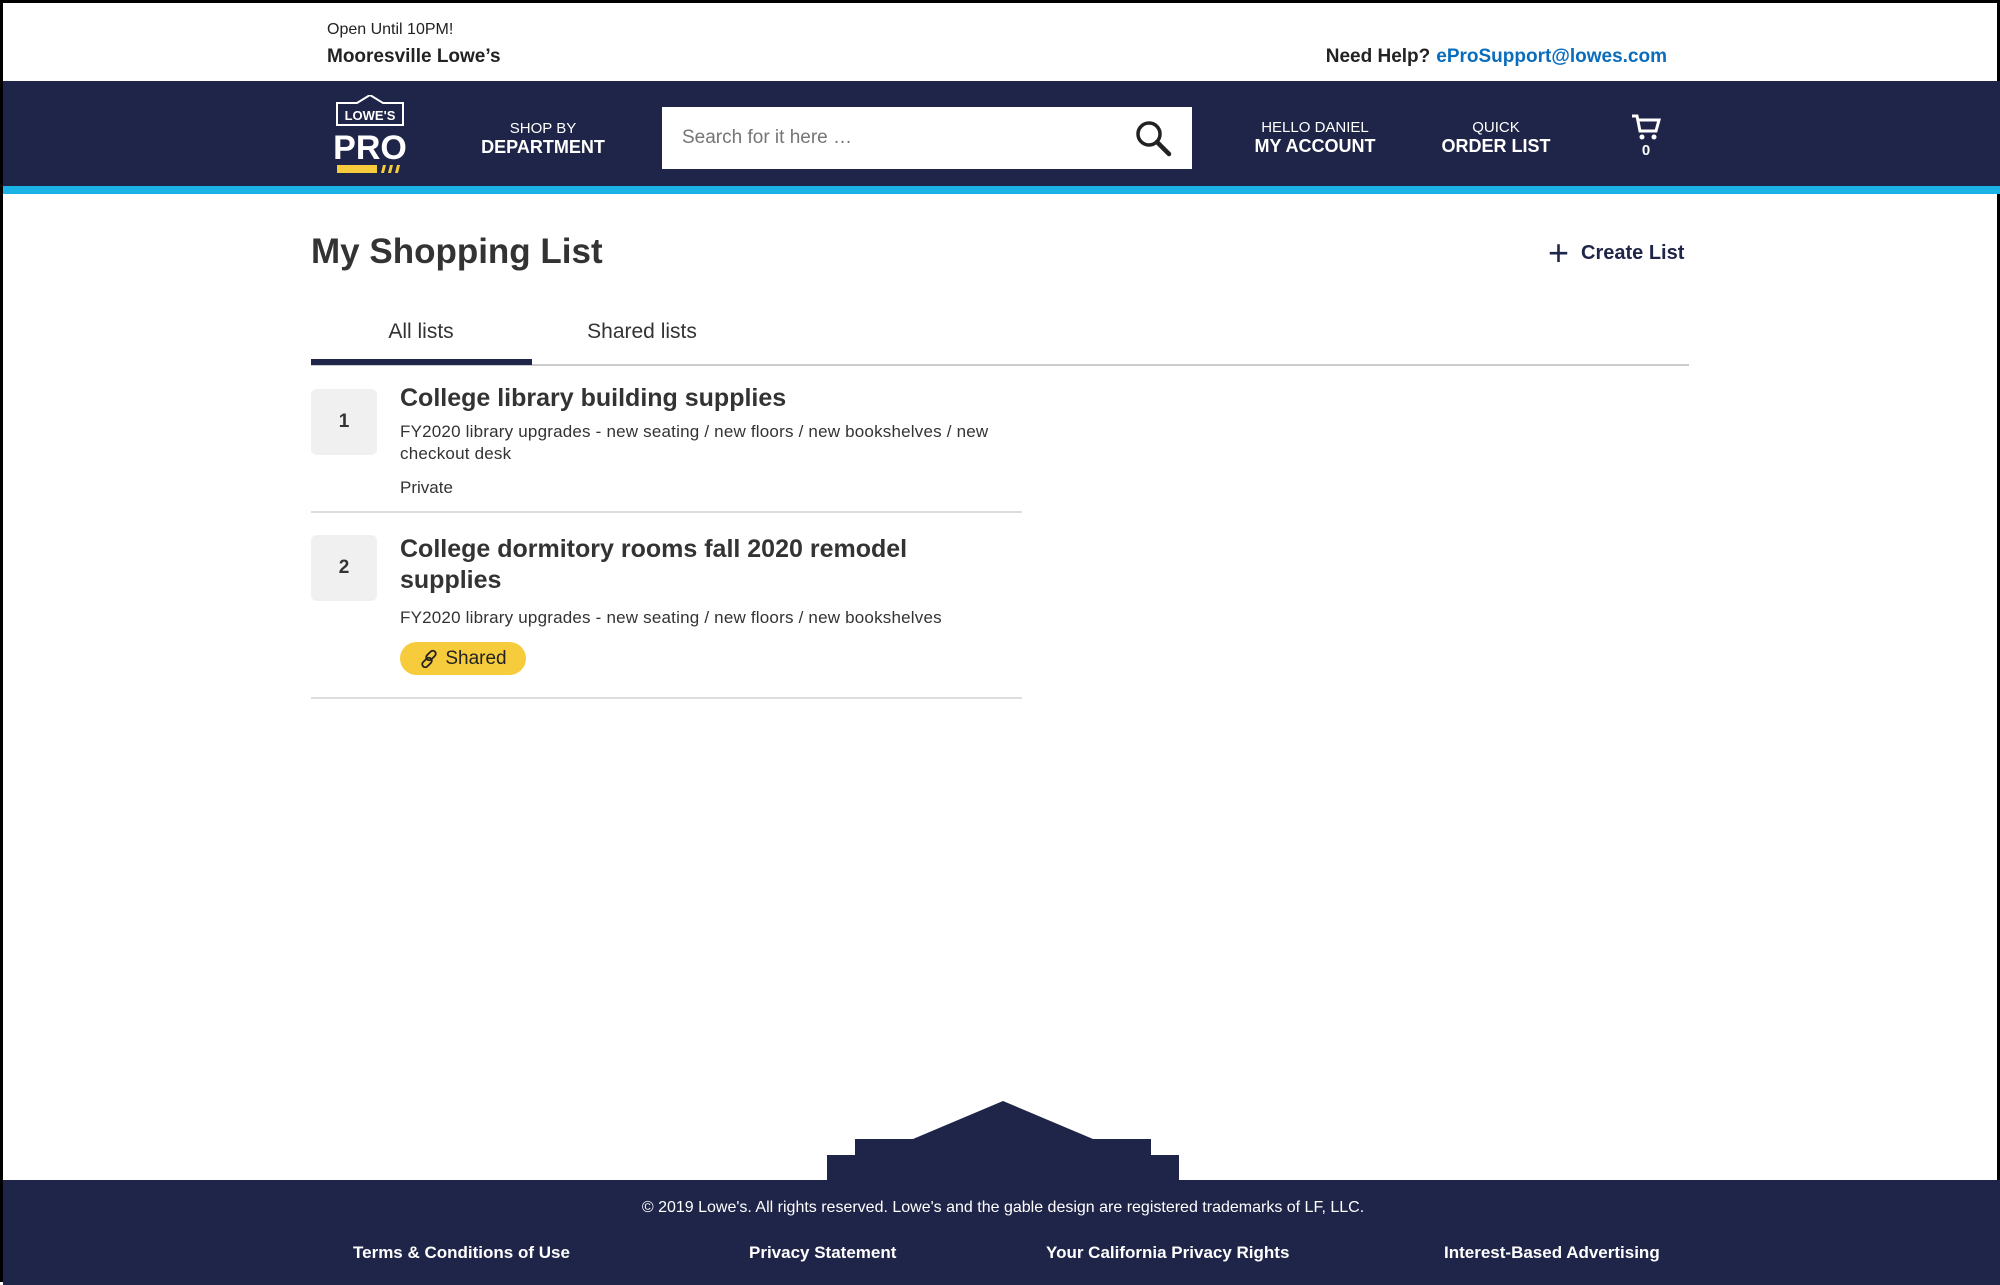  What do you see at coordinates (822, 1253) in the screenshot?
I see `privacy-statement-link: Privacy Statement` at bounding box center [822, 1253].